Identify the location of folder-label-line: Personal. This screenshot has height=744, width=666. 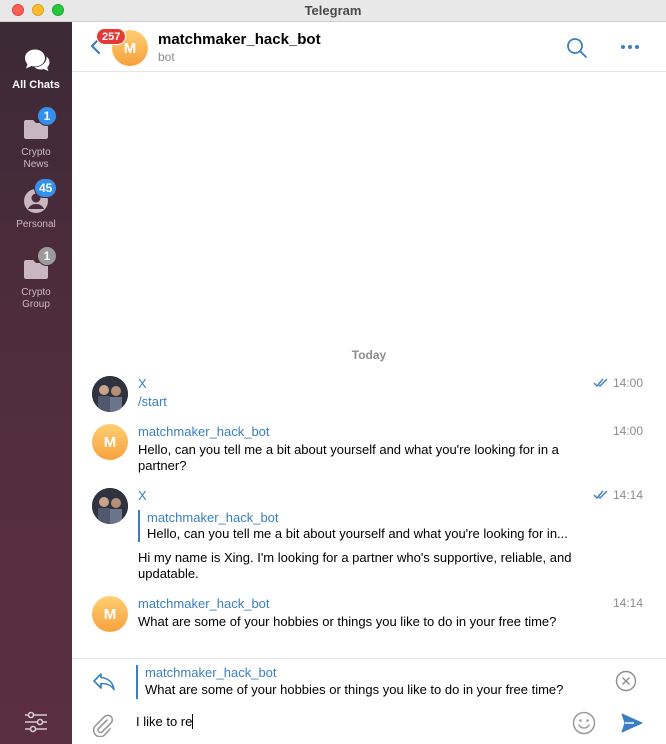
(36, 224).